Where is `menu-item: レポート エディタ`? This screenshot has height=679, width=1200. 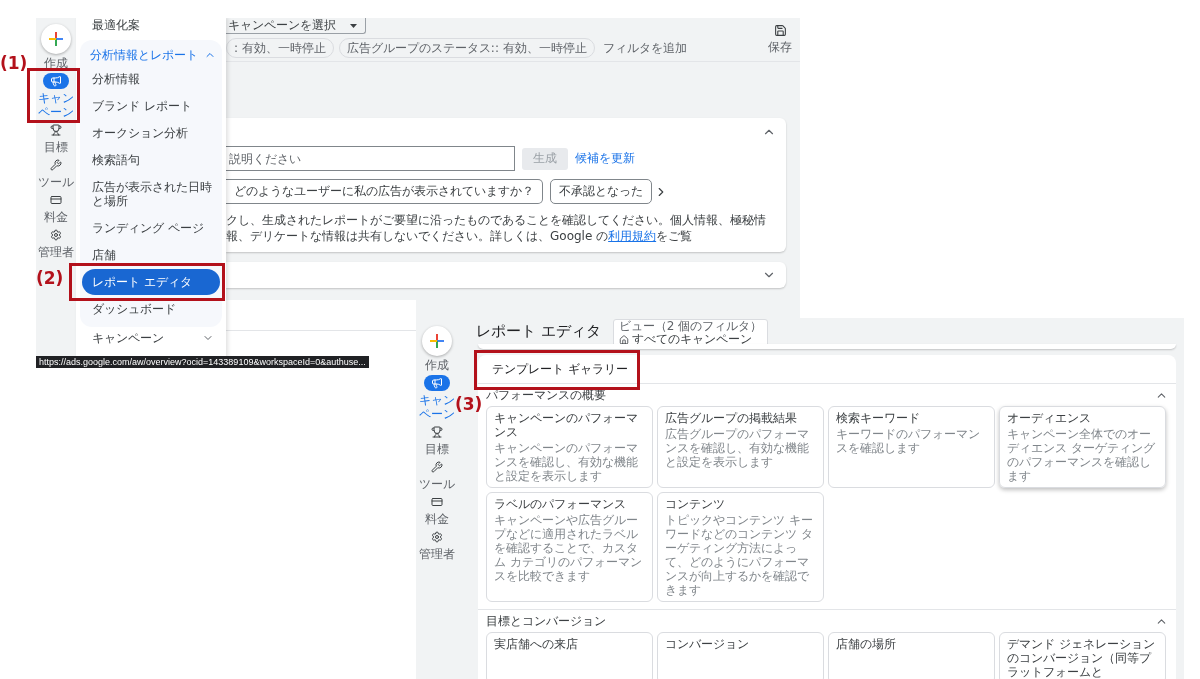
menu-item: レポート エディタ is located at coordinates (151, 282).